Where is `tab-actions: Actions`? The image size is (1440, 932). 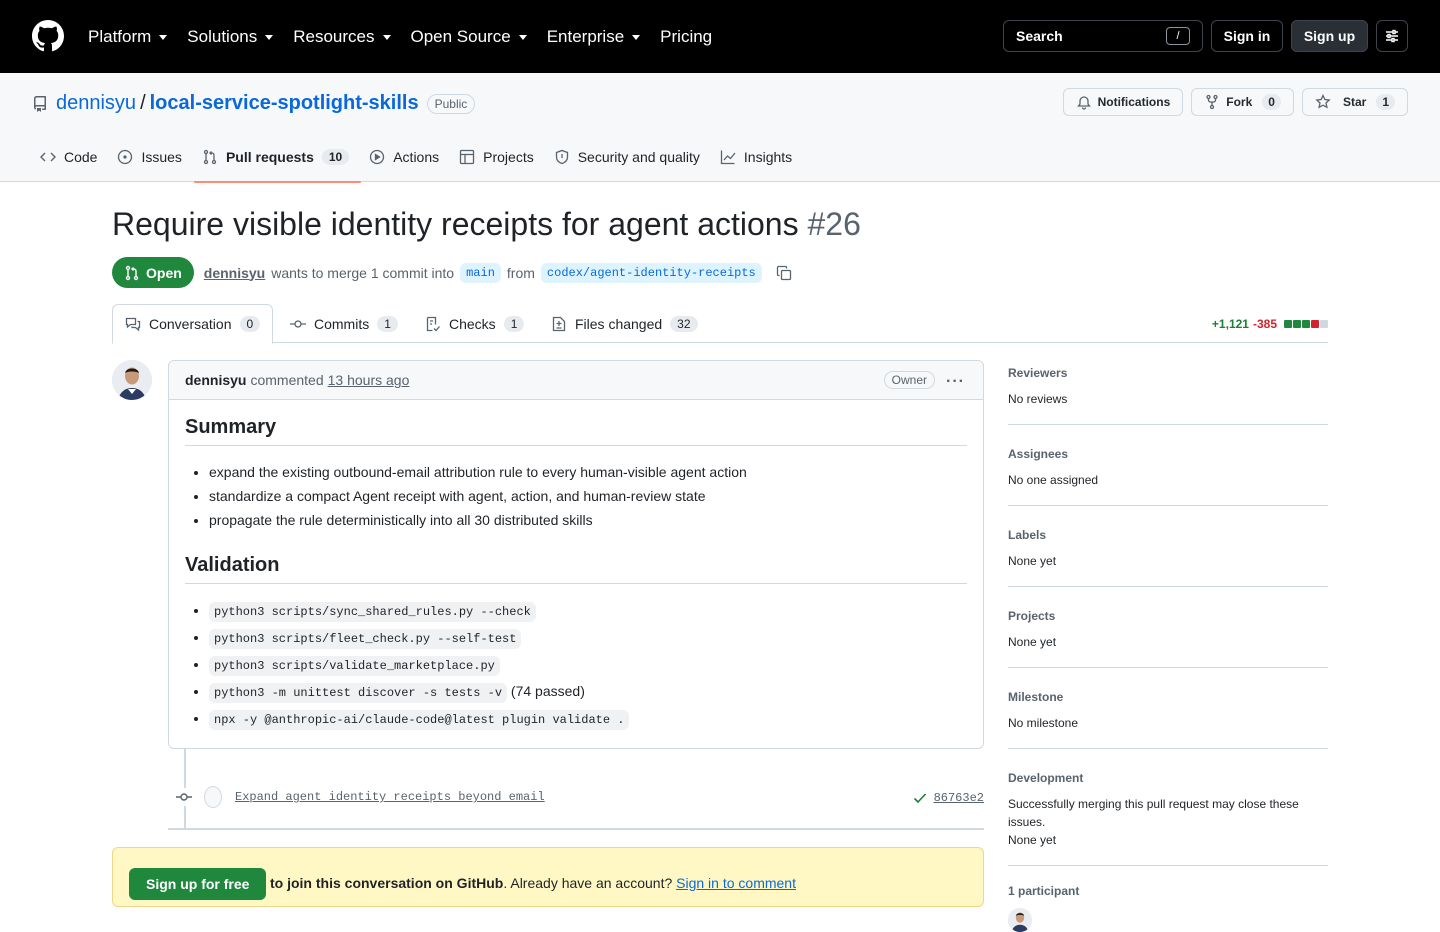 tab-actions: Actions is located at coordinates (406, 160).